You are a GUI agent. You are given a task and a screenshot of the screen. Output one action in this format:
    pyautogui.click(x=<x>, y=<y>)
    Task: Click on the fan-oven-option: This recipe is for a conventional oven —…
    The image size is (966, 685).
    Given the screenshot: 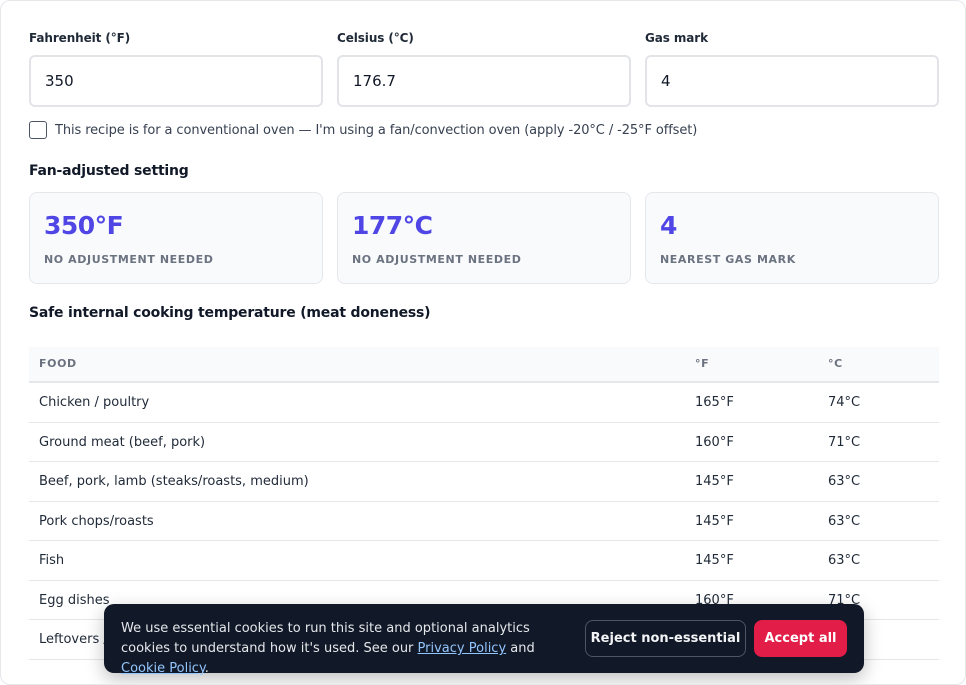 What is the action you would take?
    pyautogui.click(x=363, y=130)
    